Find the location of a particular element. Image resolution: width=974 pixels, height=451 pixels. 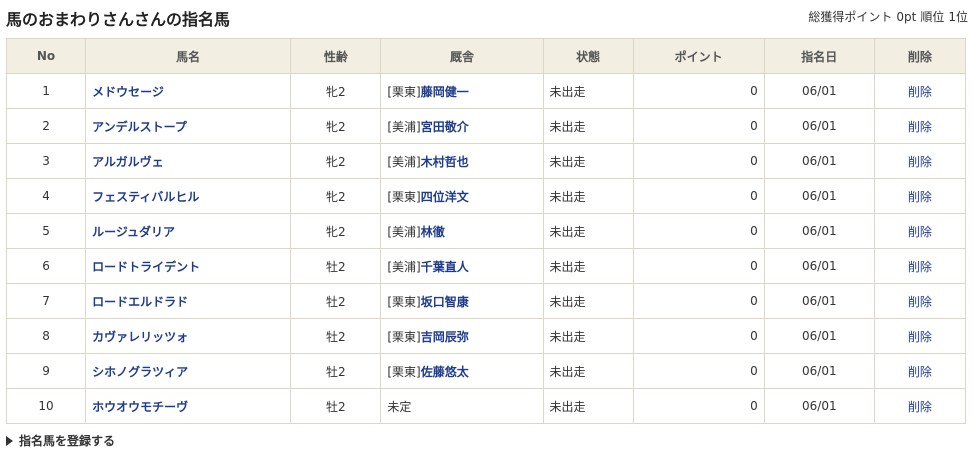

trainer-link: 藤岡健一 is located at coordinates (445, 92).